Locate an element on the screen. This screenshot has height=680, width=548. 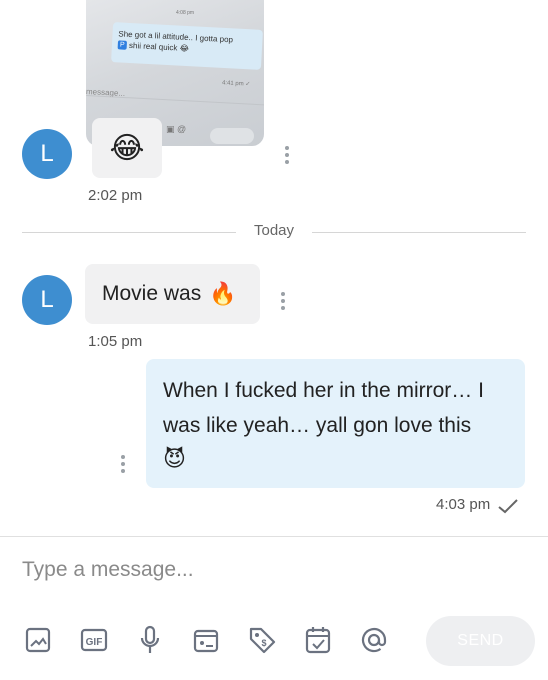
message-text: Movie was is located at coordinates (152, 293).